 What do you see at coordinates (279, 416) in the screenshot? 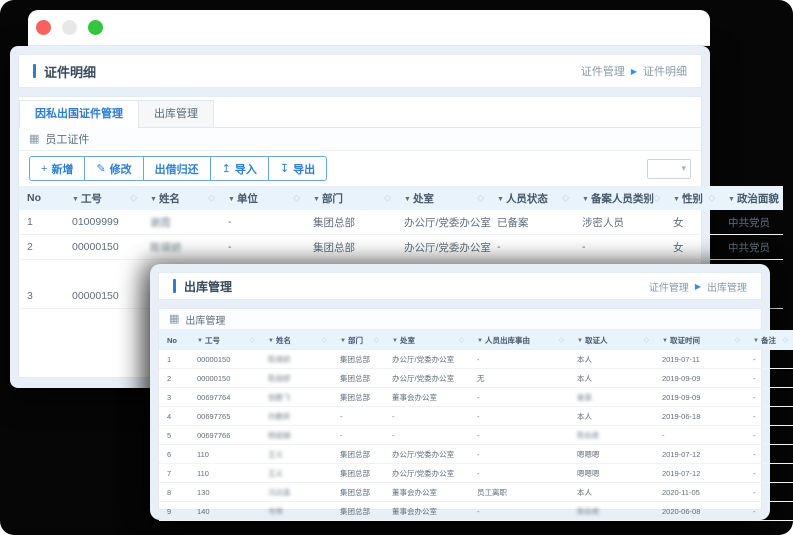
I see `redacted-text: 孙鹏弈` at bounding box center [279, 416].